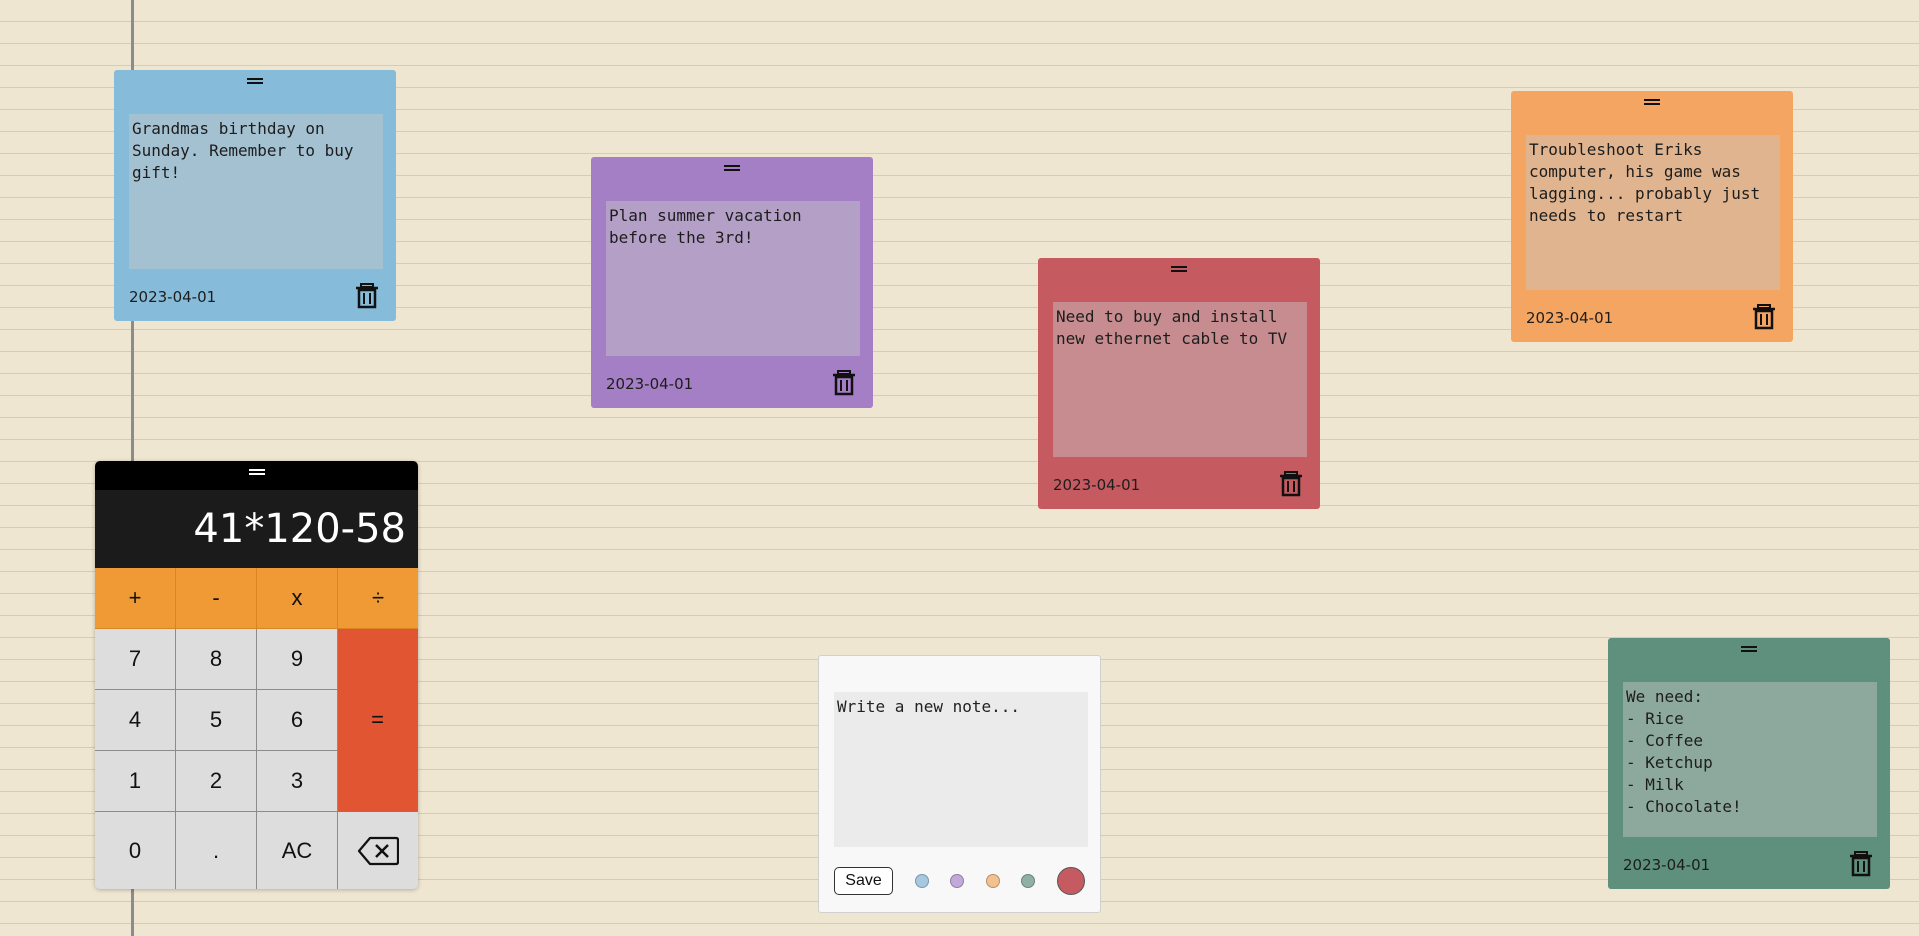  What do you see at coordinates (216, 781) in the screenshot?
I see `calc-2-button: 2` at bounding box center [216, 781].